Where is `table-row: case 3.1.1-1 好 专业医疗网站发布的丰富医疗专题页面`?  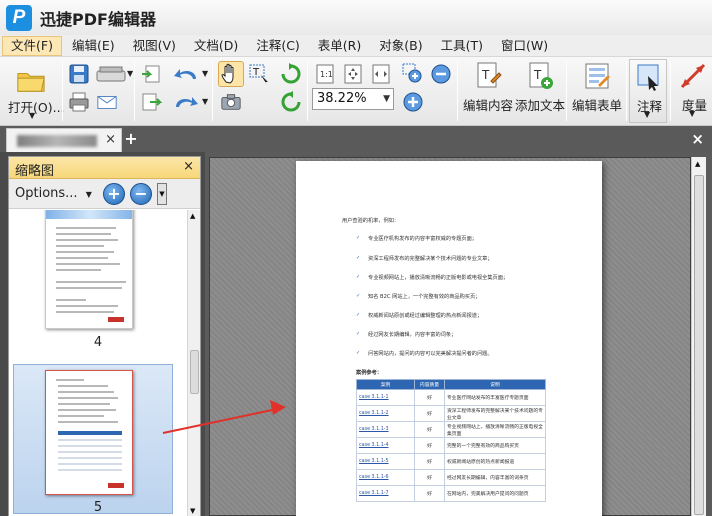
table-row: case 3.1.1-1 好 专业医疗网站发布的丰富医疗专题页面 is located at coordinates (451, 397).